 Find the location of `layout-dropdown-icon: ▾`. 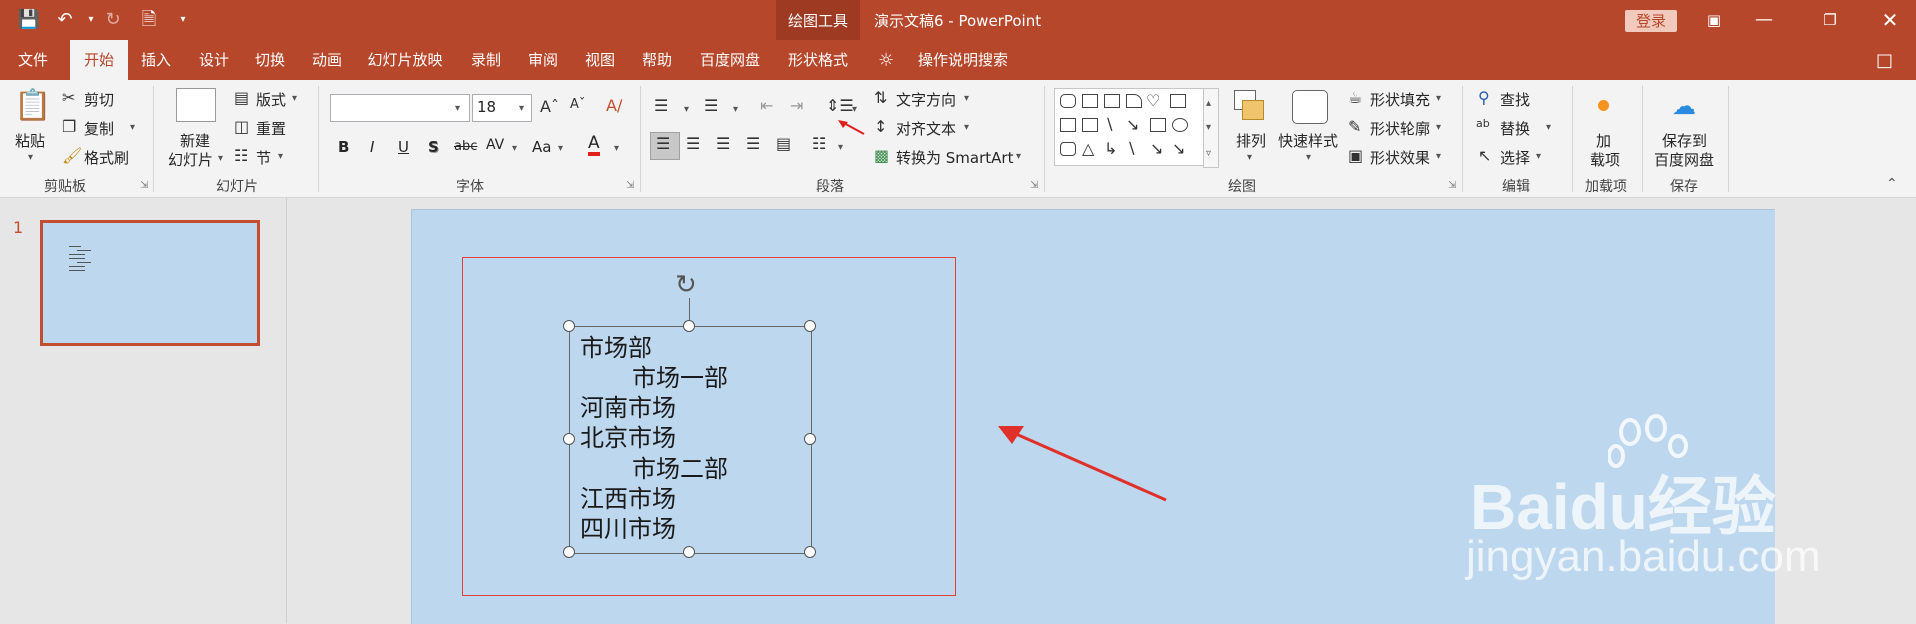

layout-dropdown-icon: ▾ is located at coordinates (294, 98).